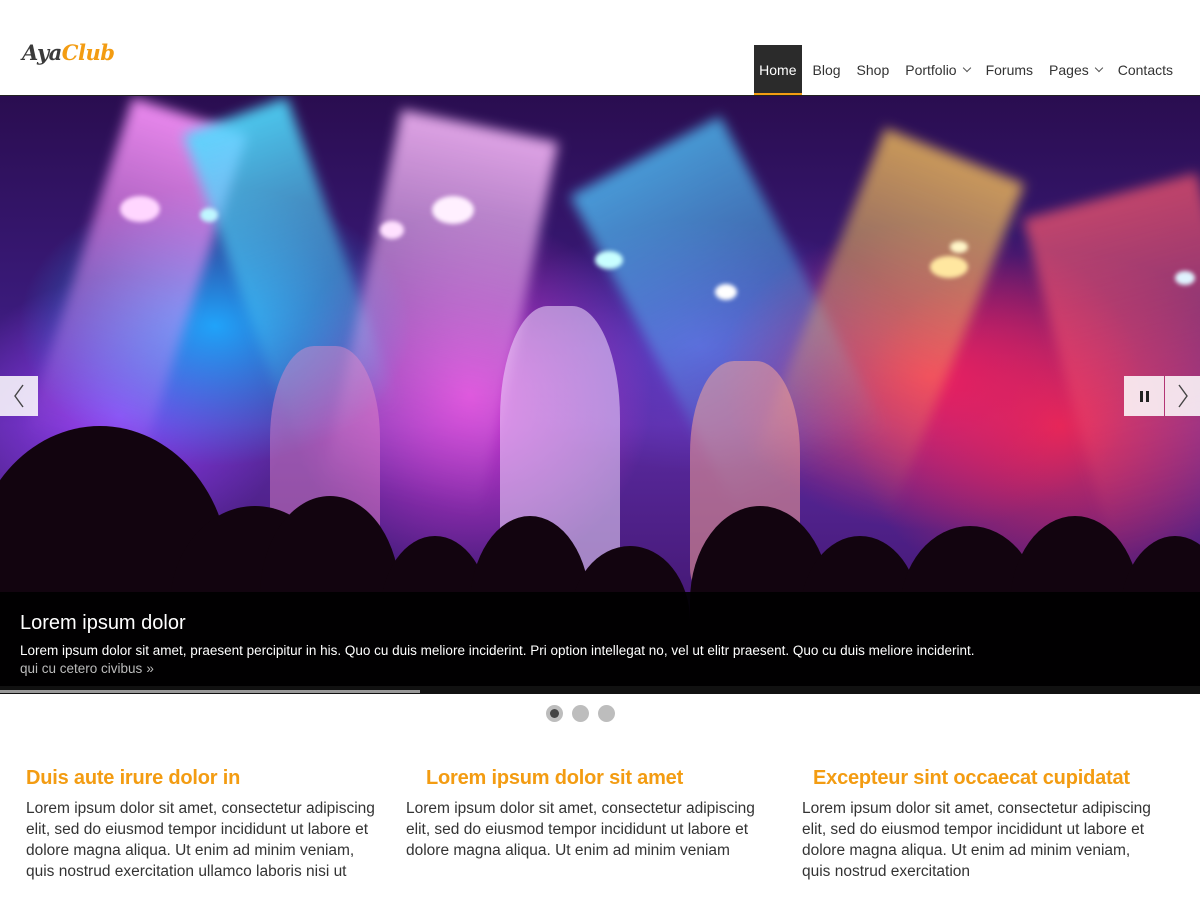 The width and height of the screenshot is (1200, 900). I want to click on feature-title: Duis aute irure dolor in, so click(206, 778).